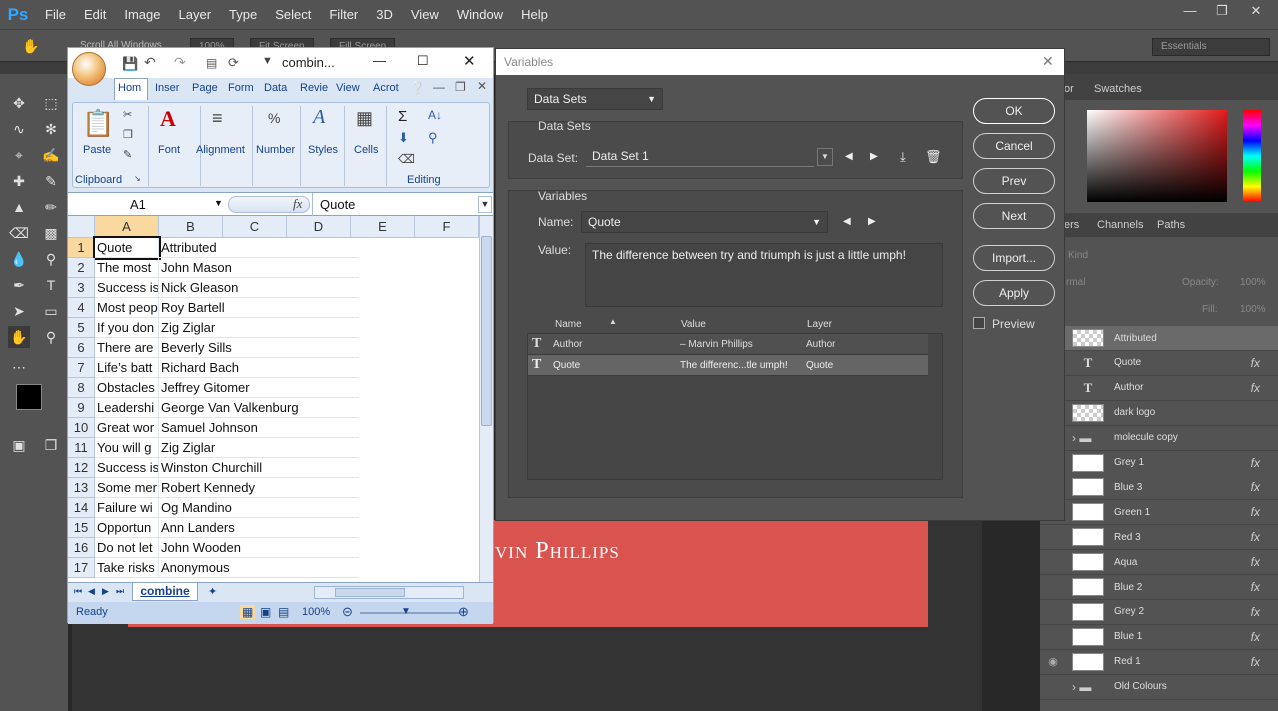 The image size is (1278, 711). What do you see at coordinates (127, 388) in the screenshot?
I see `cell-a: Obstacles` at bounding box center [127, 388].